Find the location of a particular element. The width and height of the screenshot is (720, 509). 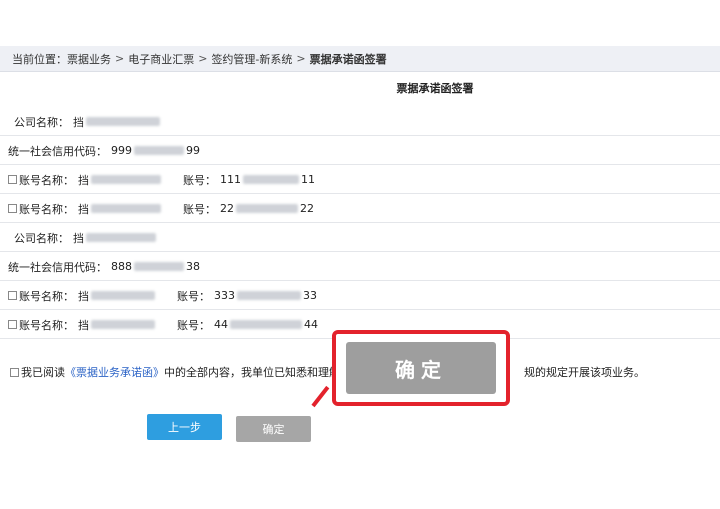

account-number-end: 22 is located at coordinates (307, 208).